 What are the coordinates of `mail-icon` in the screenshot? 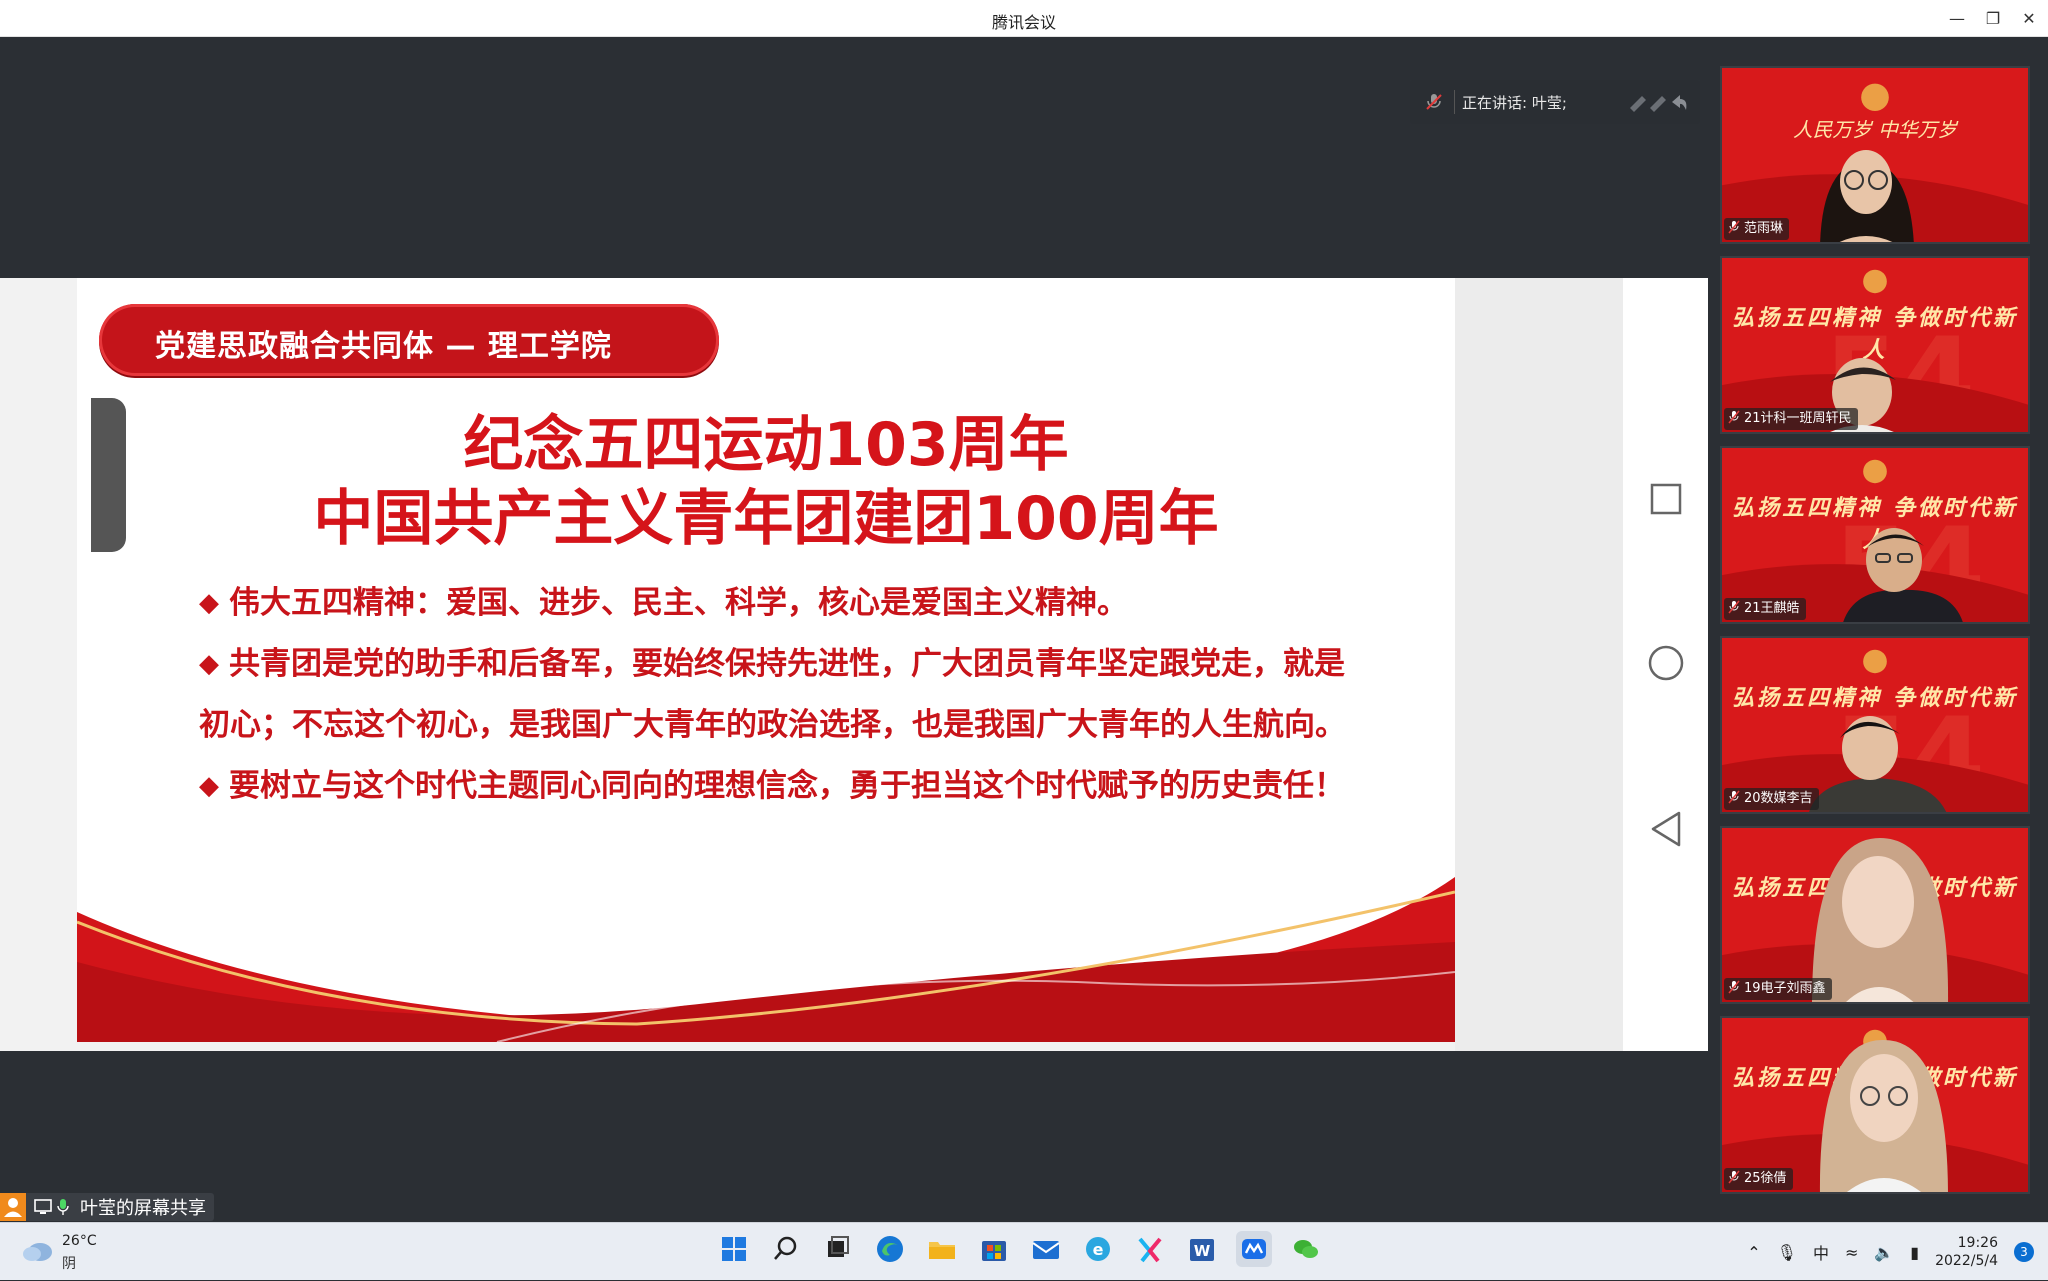 It's located at (1046, 1249).